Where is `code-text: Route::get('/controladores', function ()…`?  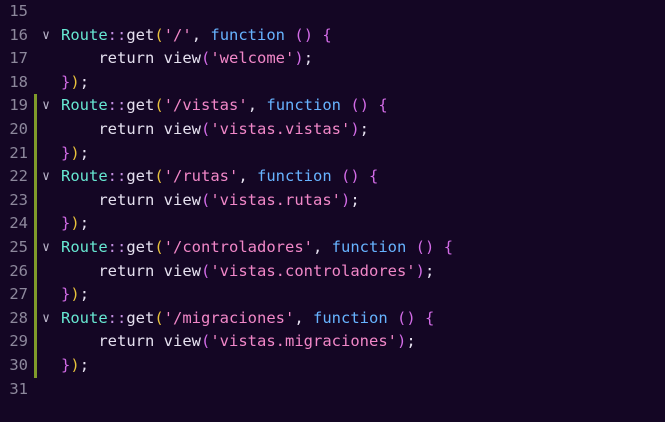
code-text: Route::get('/controladores', function ()… is located at coordinates (257, 248).